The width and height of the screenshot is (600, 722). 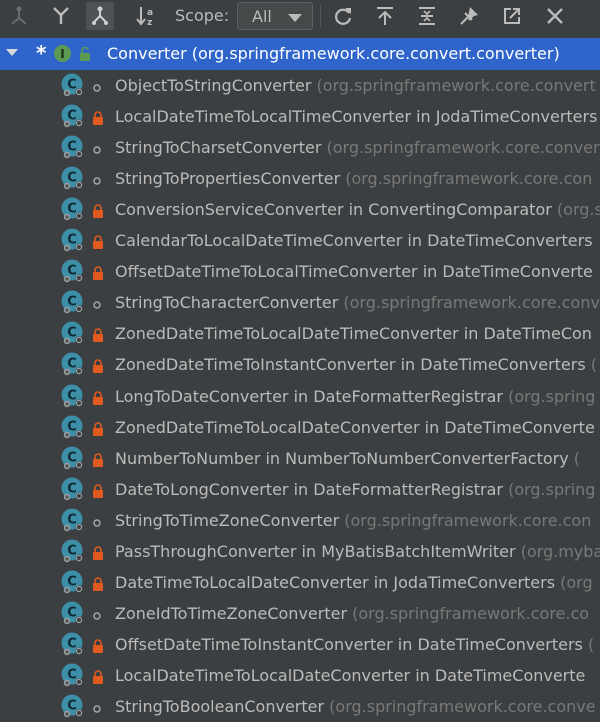 What do you see at coordinates (227, 303) in the screenshot?
I see `class-name: StringToCharacterConverter` at bounding box center [227, 303].